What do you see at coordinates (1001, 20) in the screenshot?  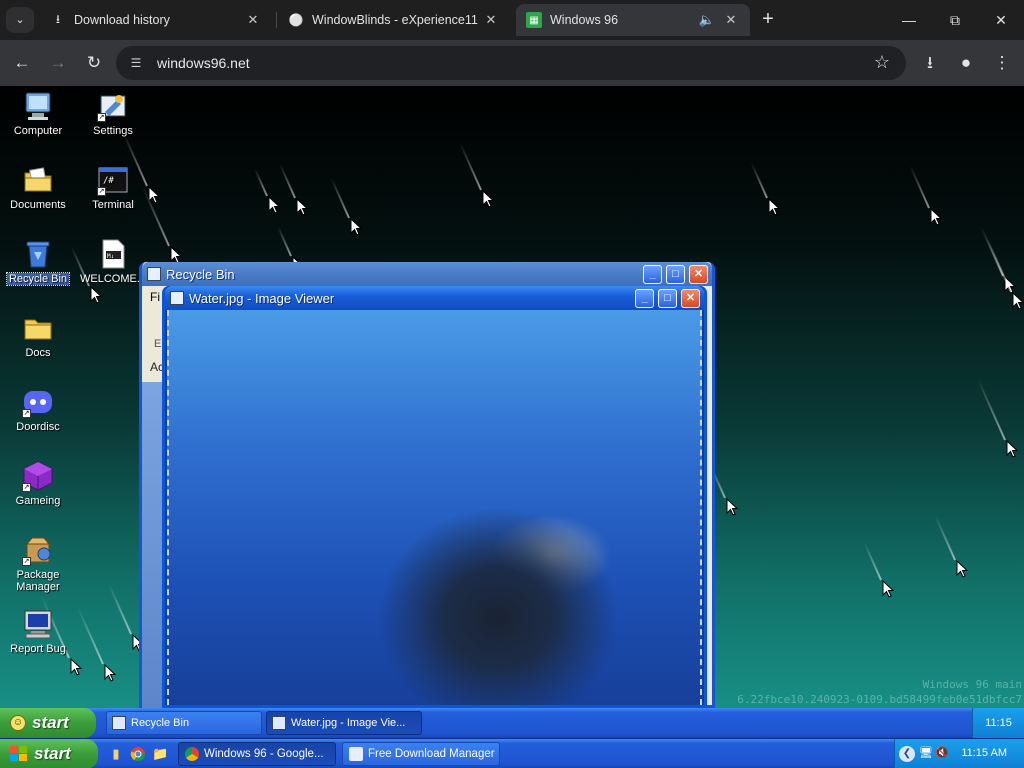 I see `close-window-button: ✕` at bounding box center [1001, 20].